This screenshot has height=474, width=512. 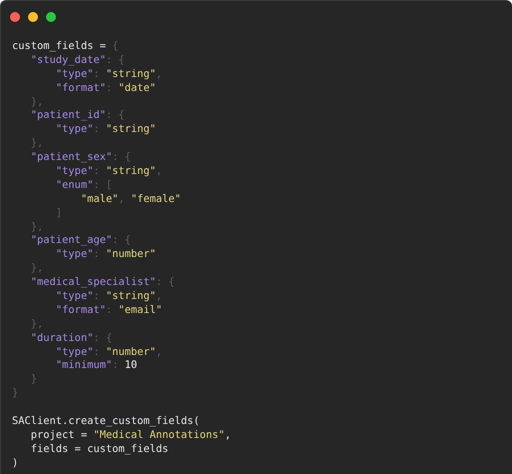 I want to click on code-line: "type": "number", so click(x=105, y=255).